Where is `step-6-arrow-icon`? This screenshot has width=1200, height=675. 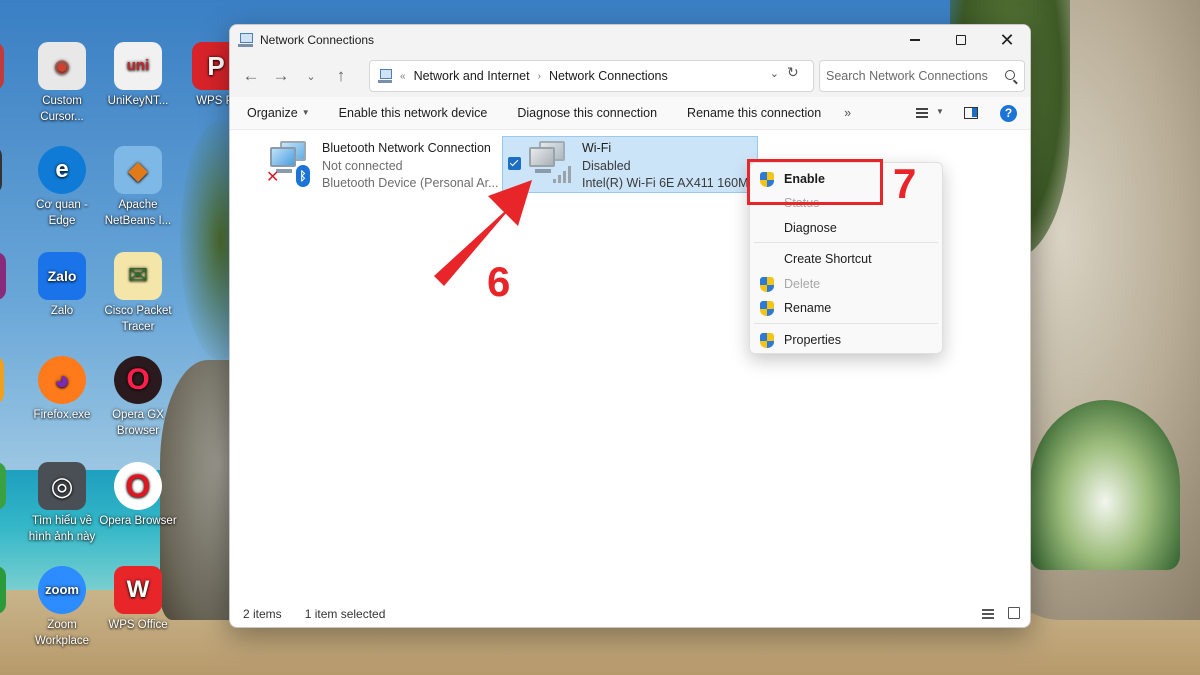
step-6-arrow-icon is located at coordinates (483, 233).